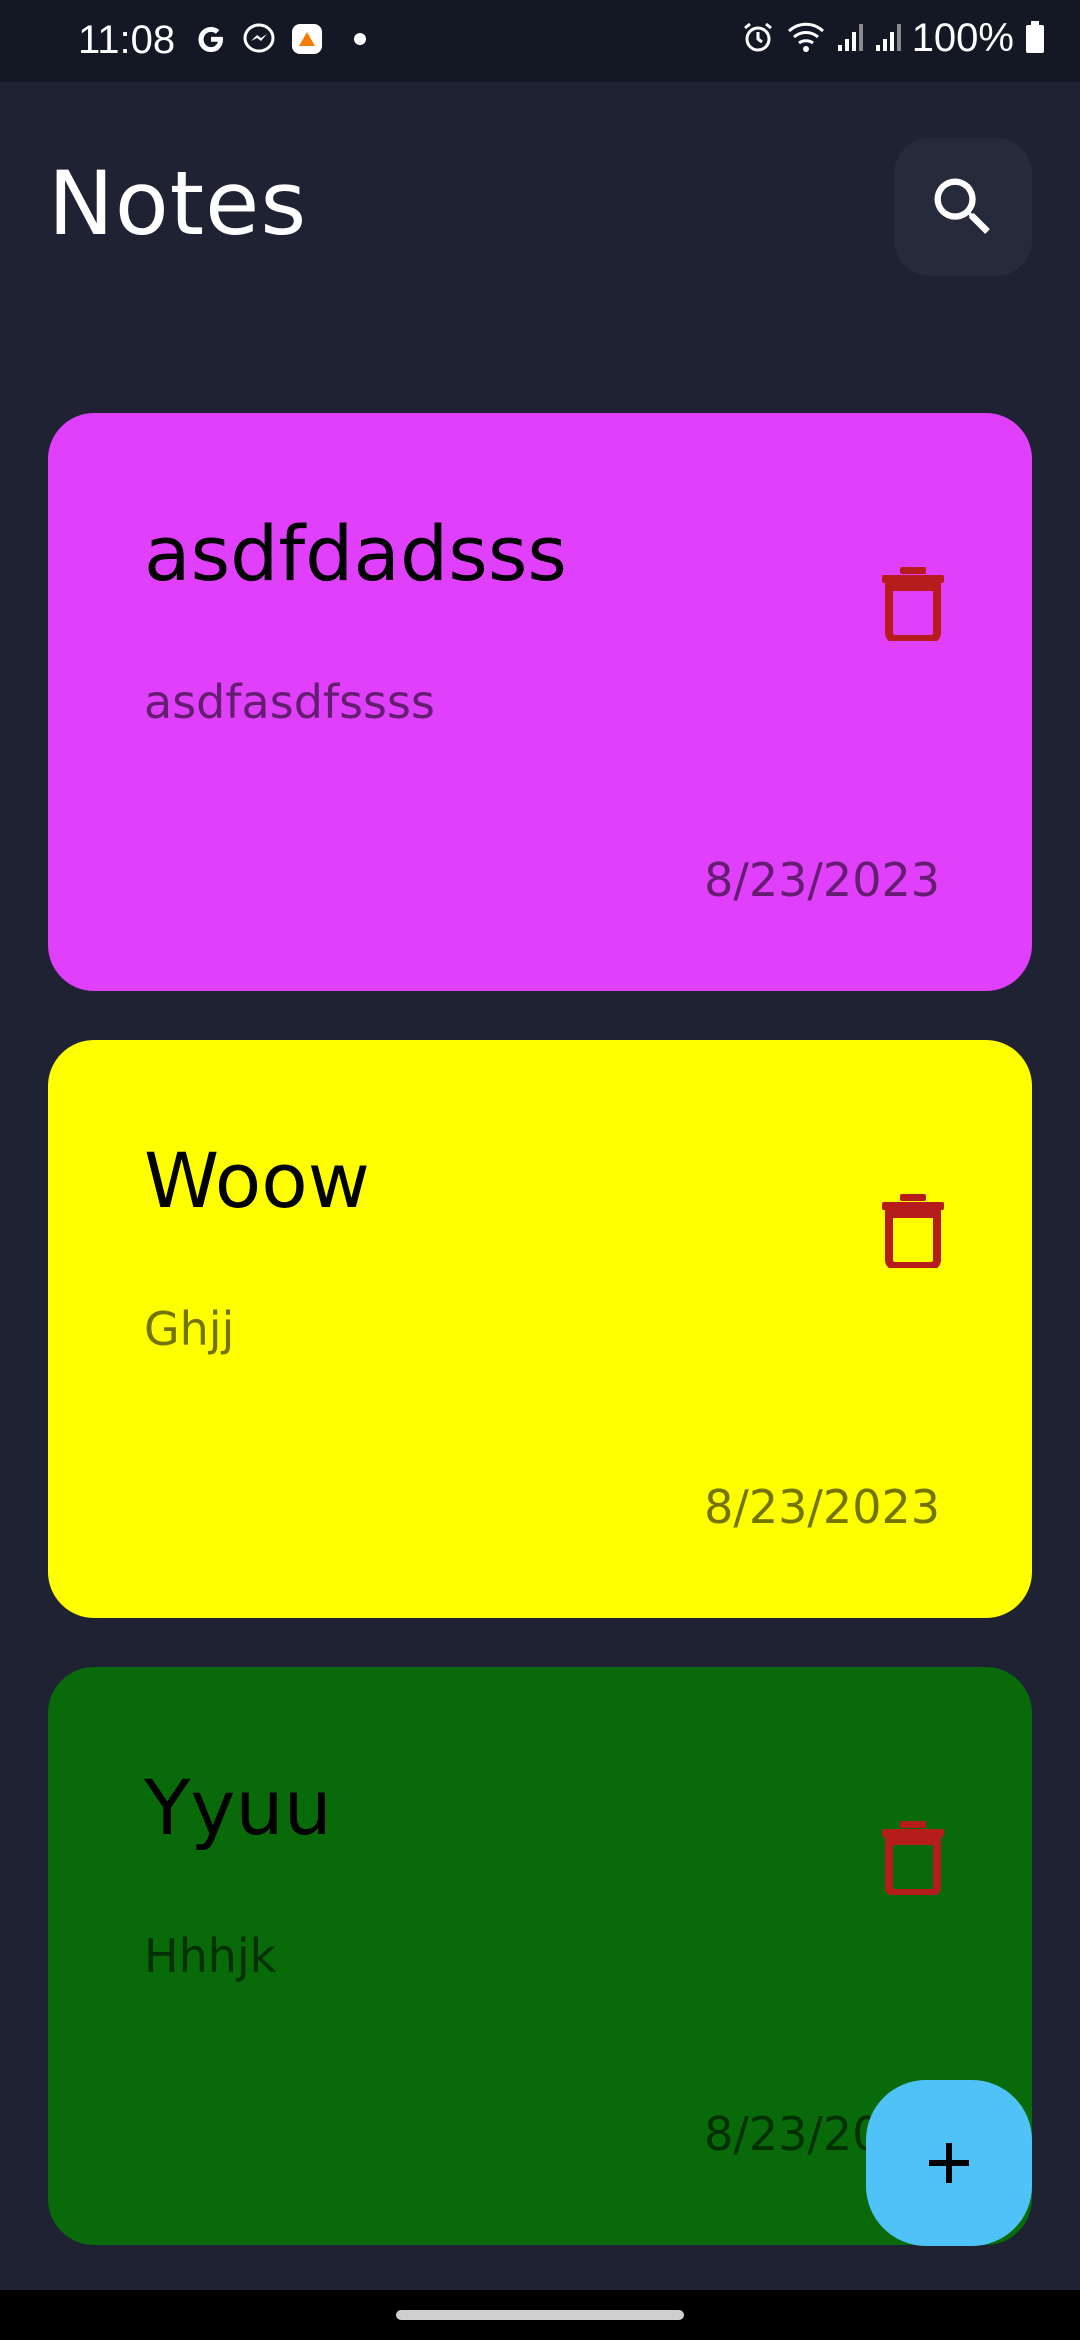 This screenshot has width=1080, height=2340. Describe the element at coordinates (238, 1807) in the screenshot. I see `note-title: Yyuu` at that location.